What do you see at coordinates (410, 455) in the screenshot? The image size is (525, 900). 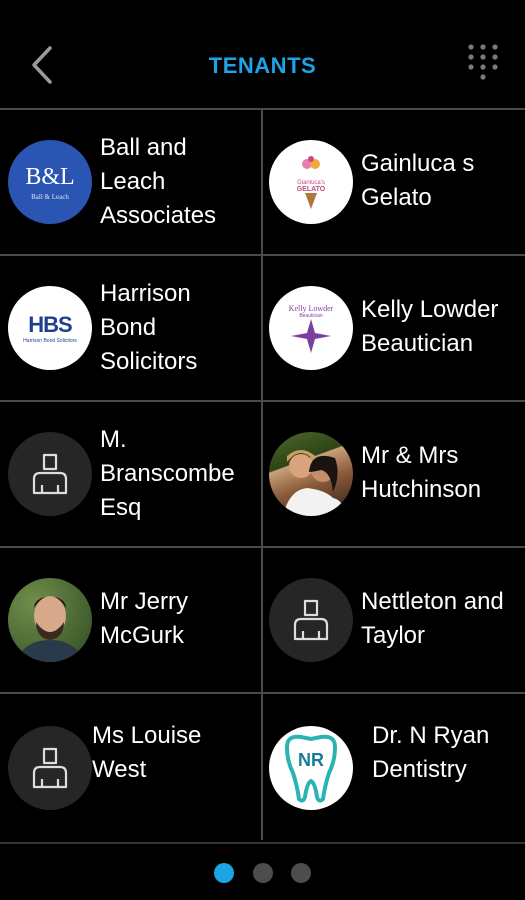 I see `tenant-name-line: Mr & Mrs` at bounding box center [410, 455].